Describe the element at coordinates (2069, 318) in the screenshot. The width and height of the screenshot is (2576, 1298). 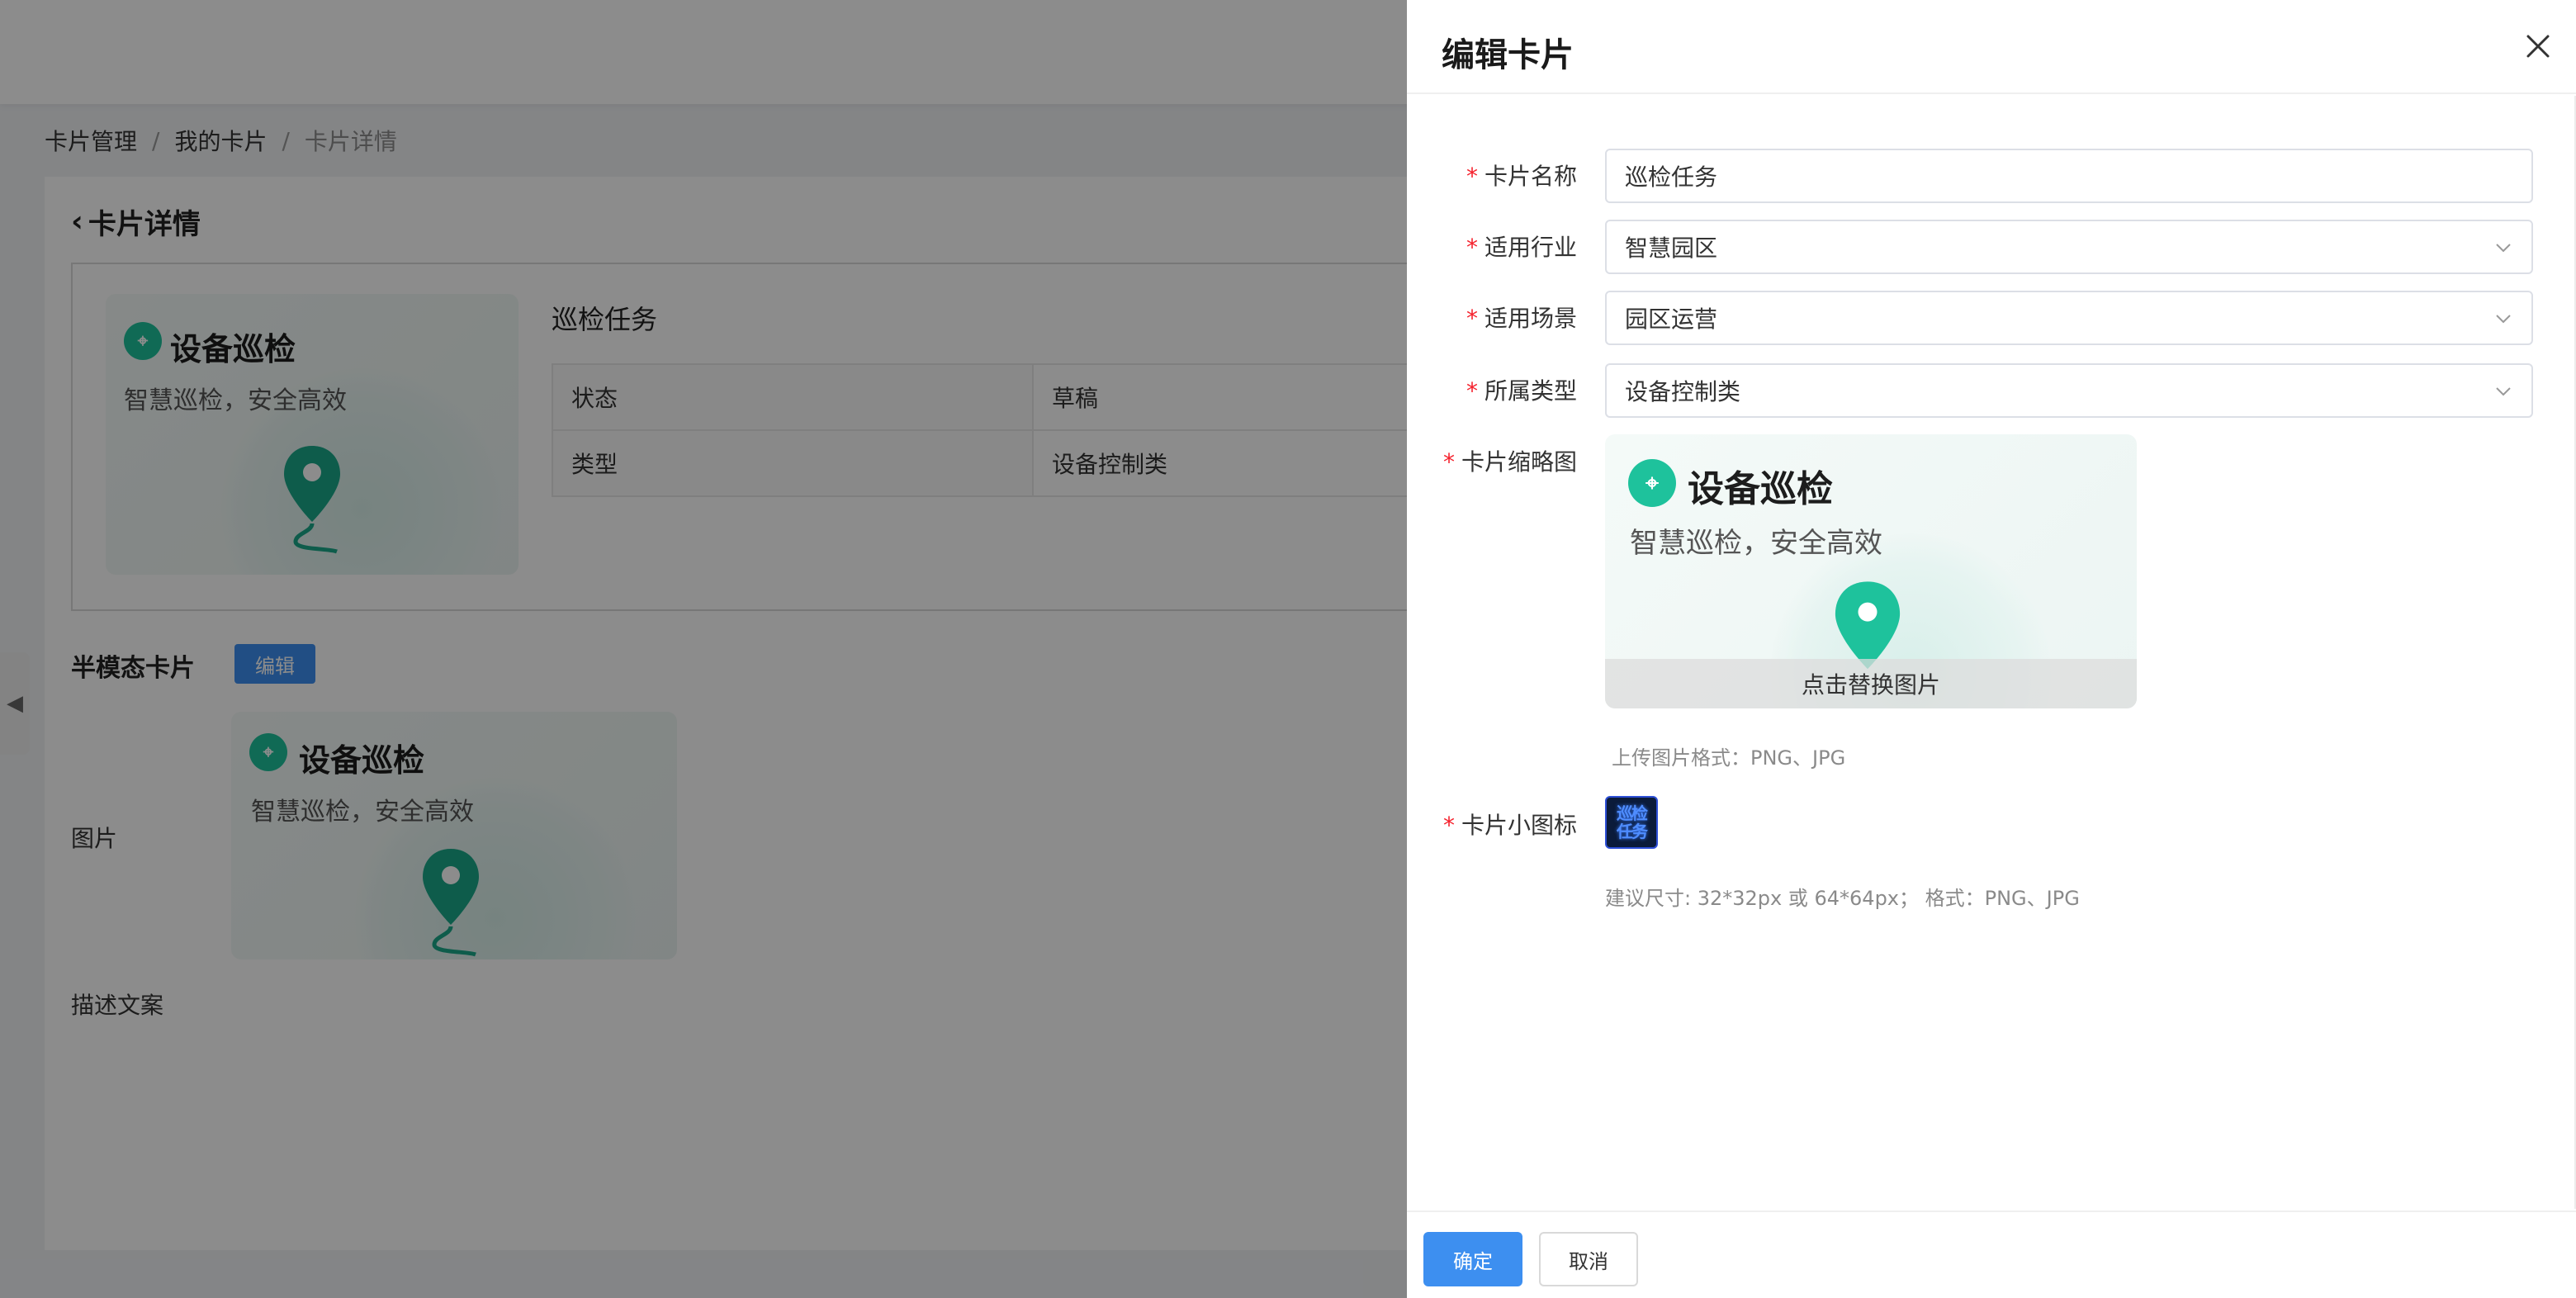
I see `scene-select: 园区运营` at that location.